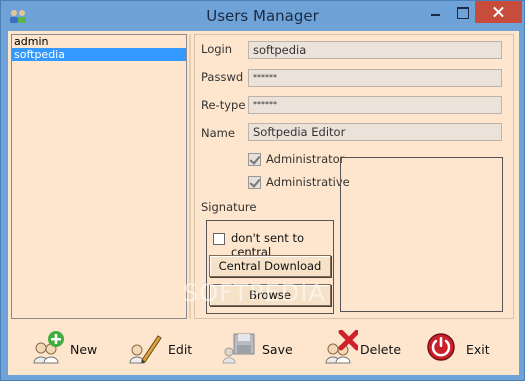  I want to click on login-label: Login, so click(217, 49).